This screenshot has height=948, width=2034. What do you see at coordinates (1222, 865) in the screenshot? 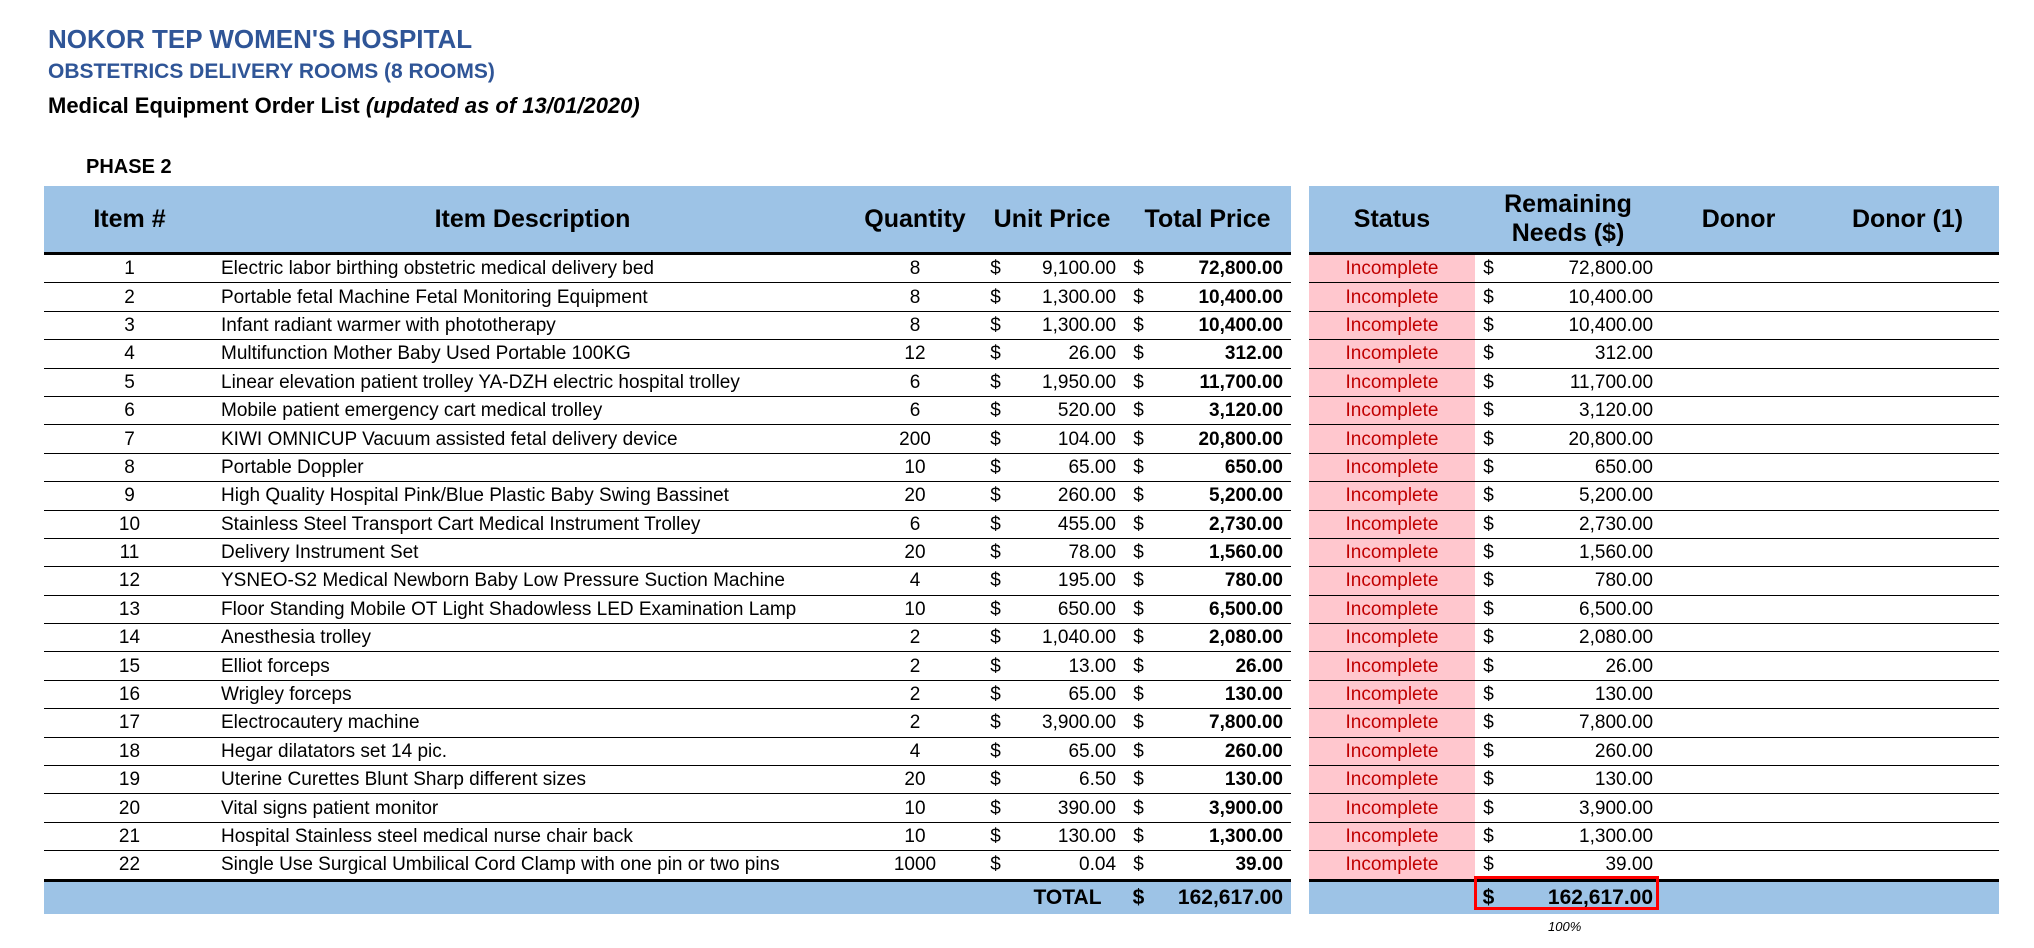
I see `total-price: 39.00` at bounding box center [1222, 865].